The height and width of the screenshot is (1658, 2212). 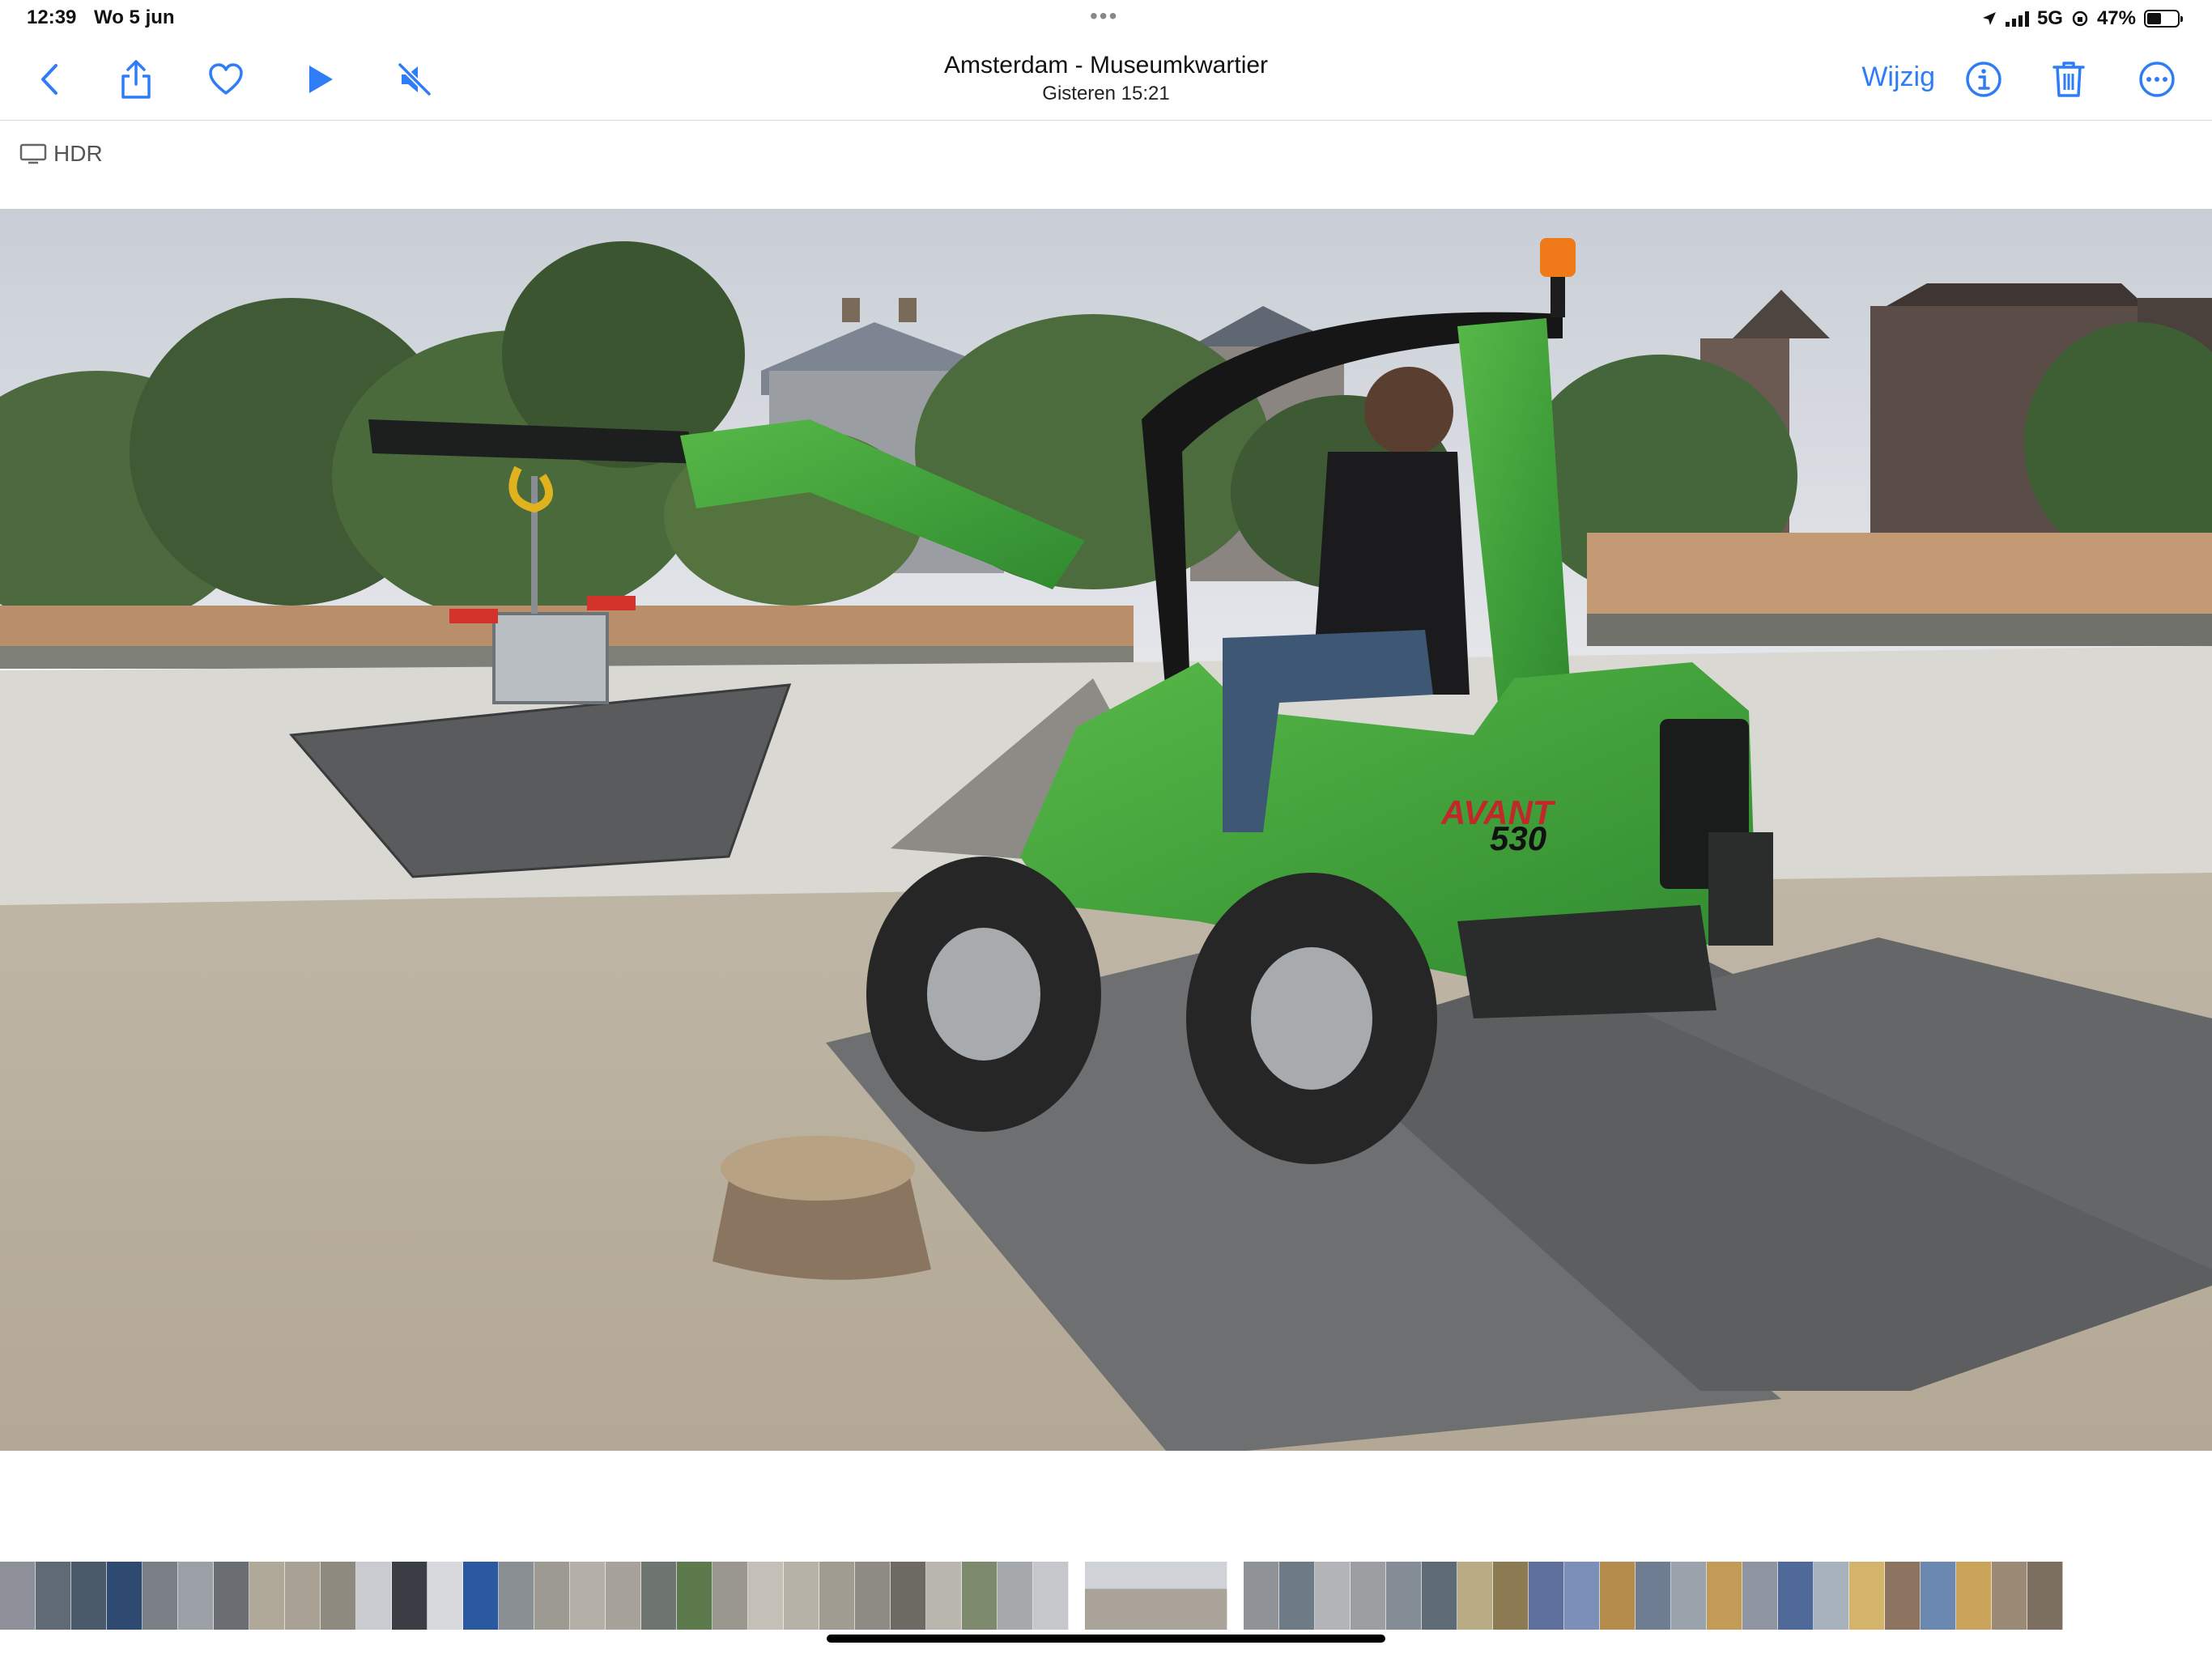 I want to click on more-button, so click(x=2157, y=79).